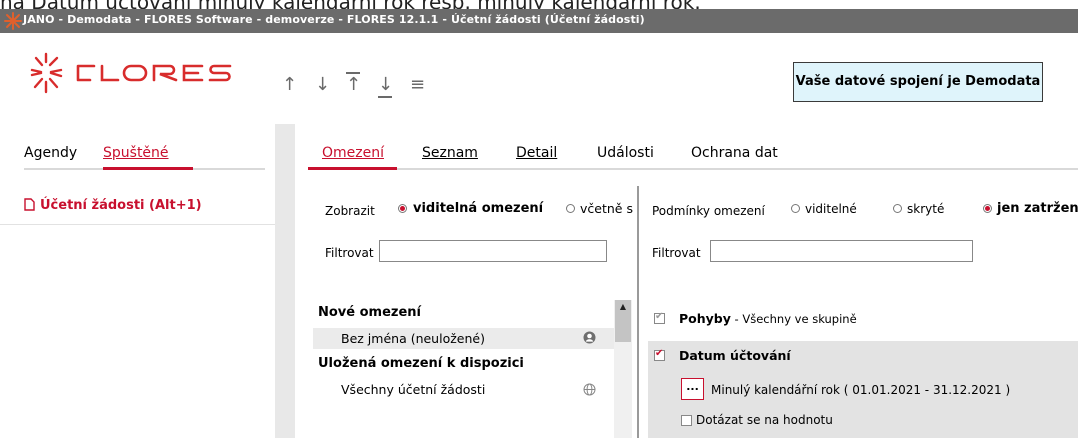  What do you see at coordinates (625, 153) in the screenshot?
I see `tab-udalosti: Události` at bounding box center [625, 153].